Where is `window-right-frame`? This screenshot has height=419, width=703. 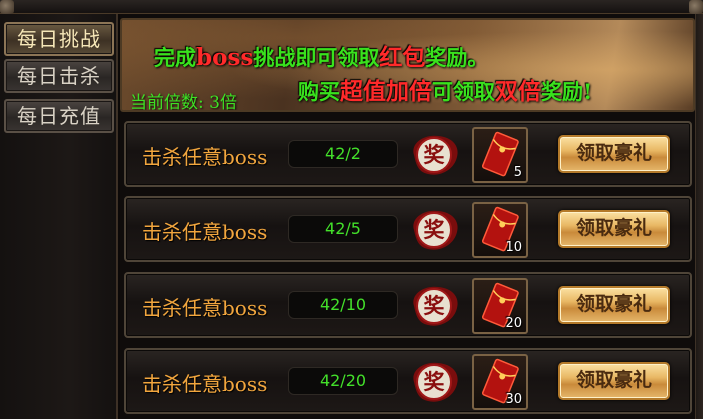 window-right-frame is located at coordinates (699, 216).